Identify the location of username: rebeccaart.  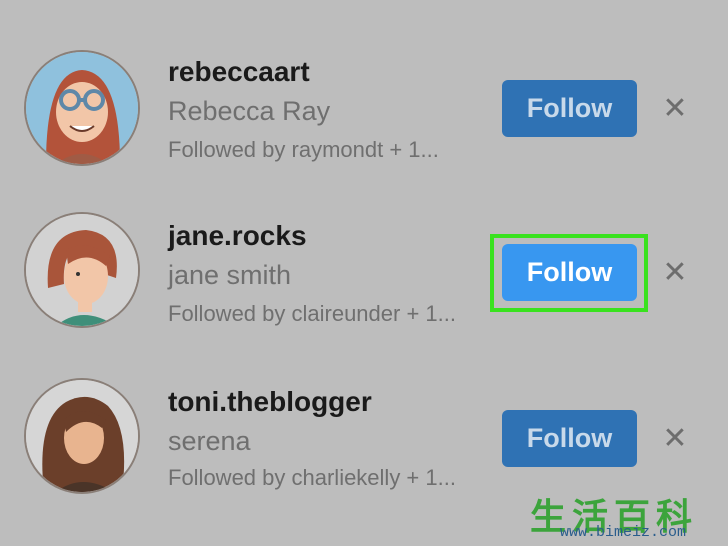
(239, 72).